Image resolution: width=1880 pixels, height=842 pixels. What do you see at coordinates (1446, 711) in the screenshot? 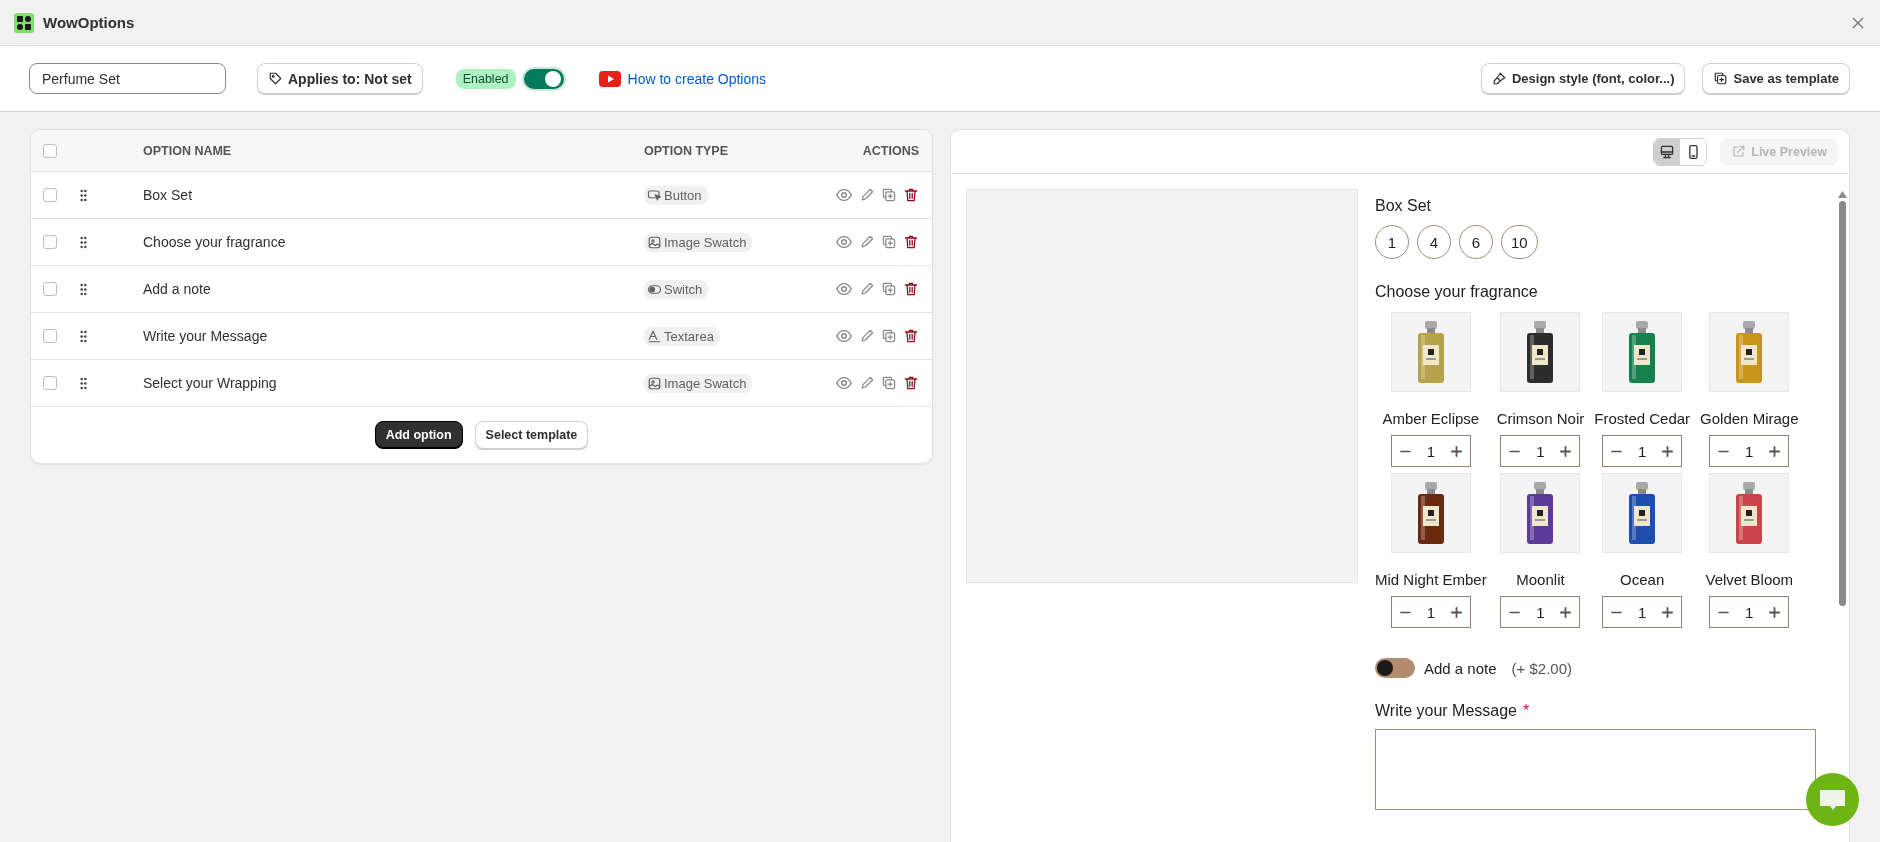
I see `option-label: Write your Message` at bounding box center [1446, 711].